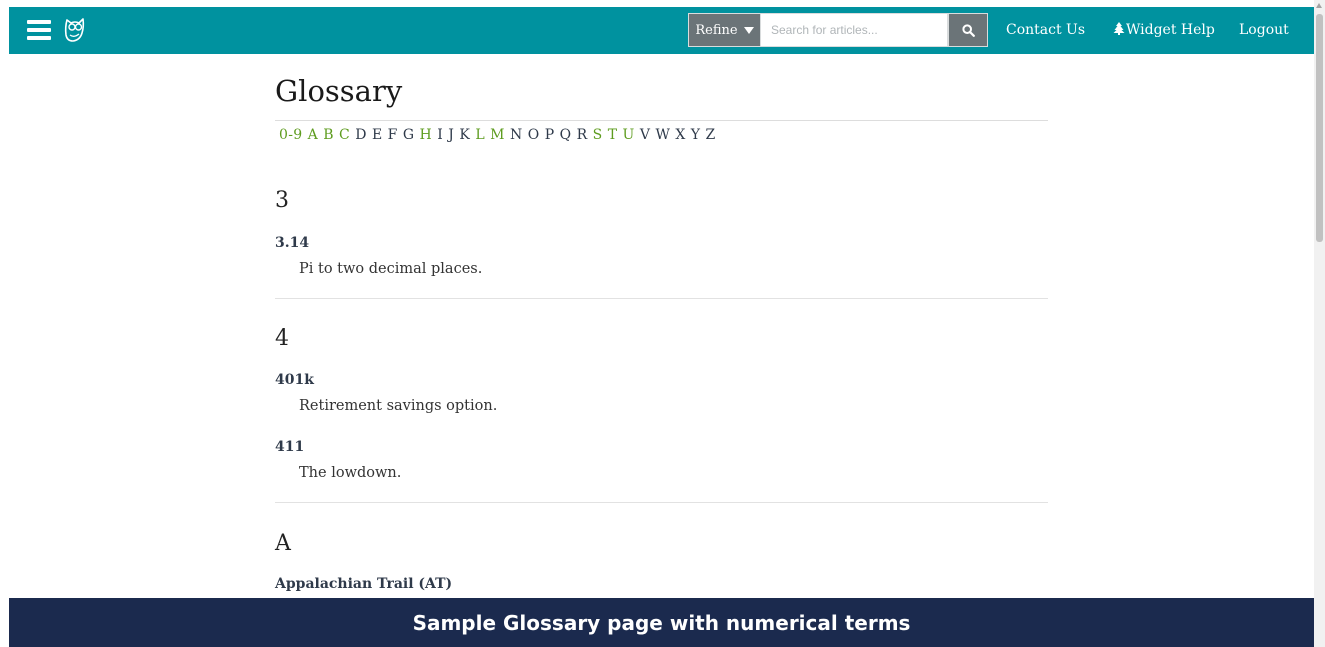  I want to click on caret-down-icon, so click(748, 30).